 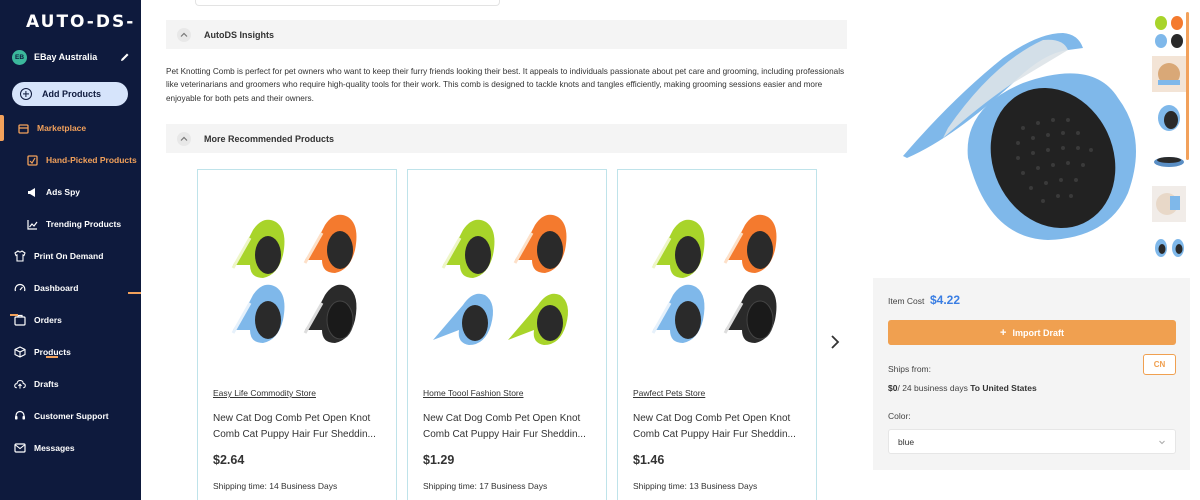 I want to click on sidebar-item-customer-support: Customer Support, so click(x=70, y=416).